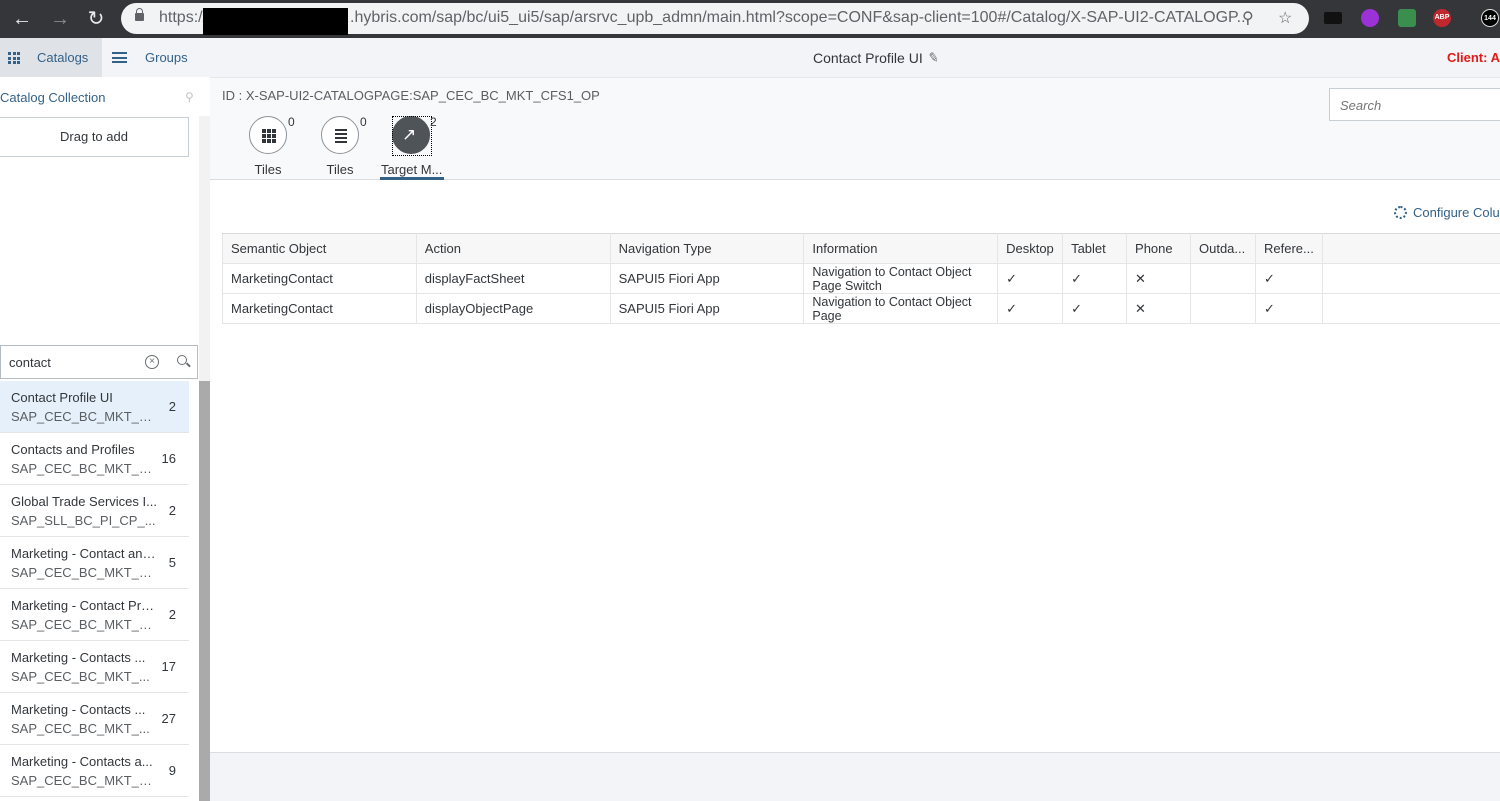  I want to click on share-icon: ↗, so click(409, 134).